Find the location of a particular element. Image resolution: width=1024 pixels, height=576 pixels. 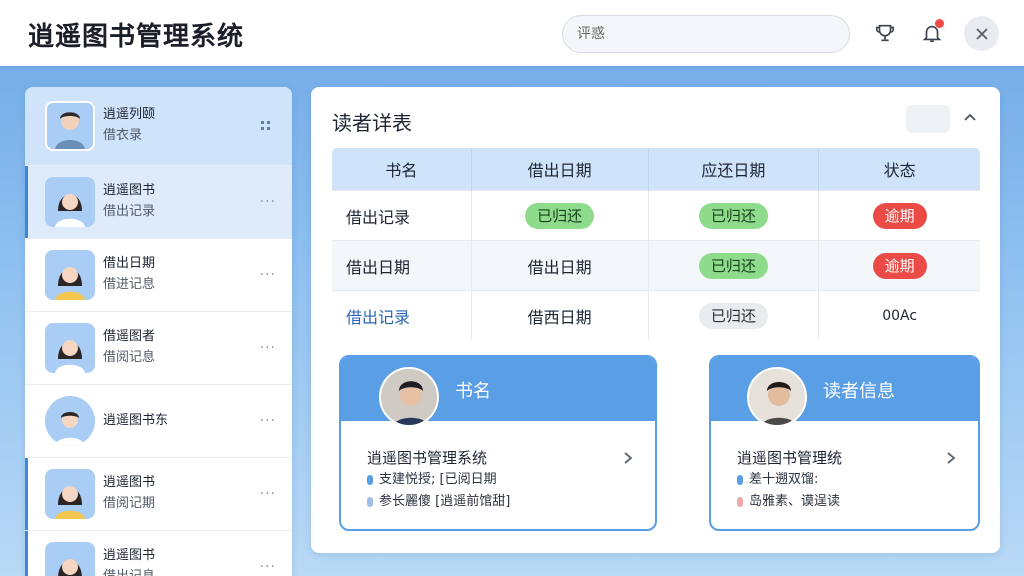

top-bar: 逍遥图书管理系统 is located at coordinates (512, 33).